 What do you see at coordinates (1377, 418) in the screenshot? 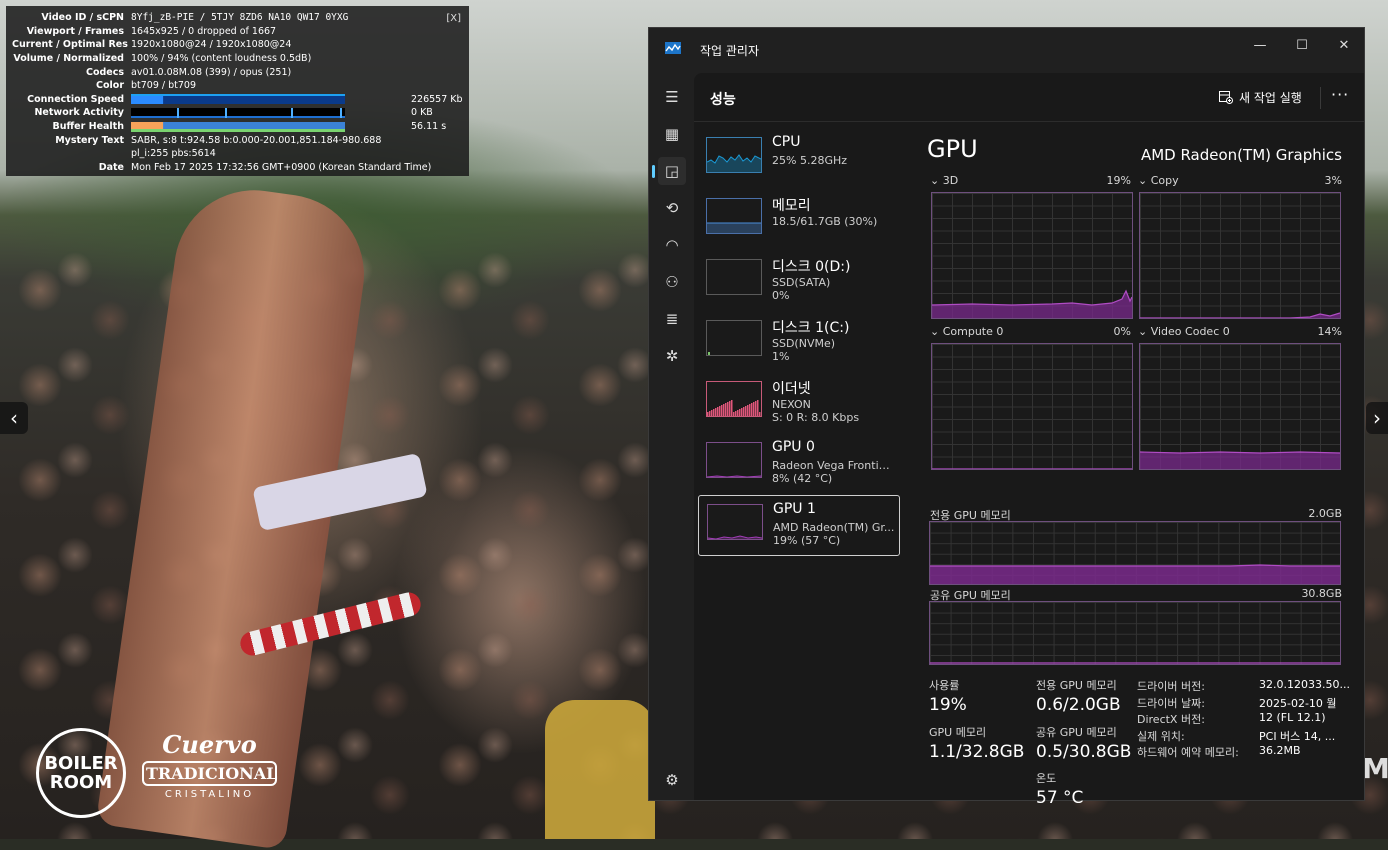
I see `next-arrow-button: ›` at bounding box center [1377, 418].